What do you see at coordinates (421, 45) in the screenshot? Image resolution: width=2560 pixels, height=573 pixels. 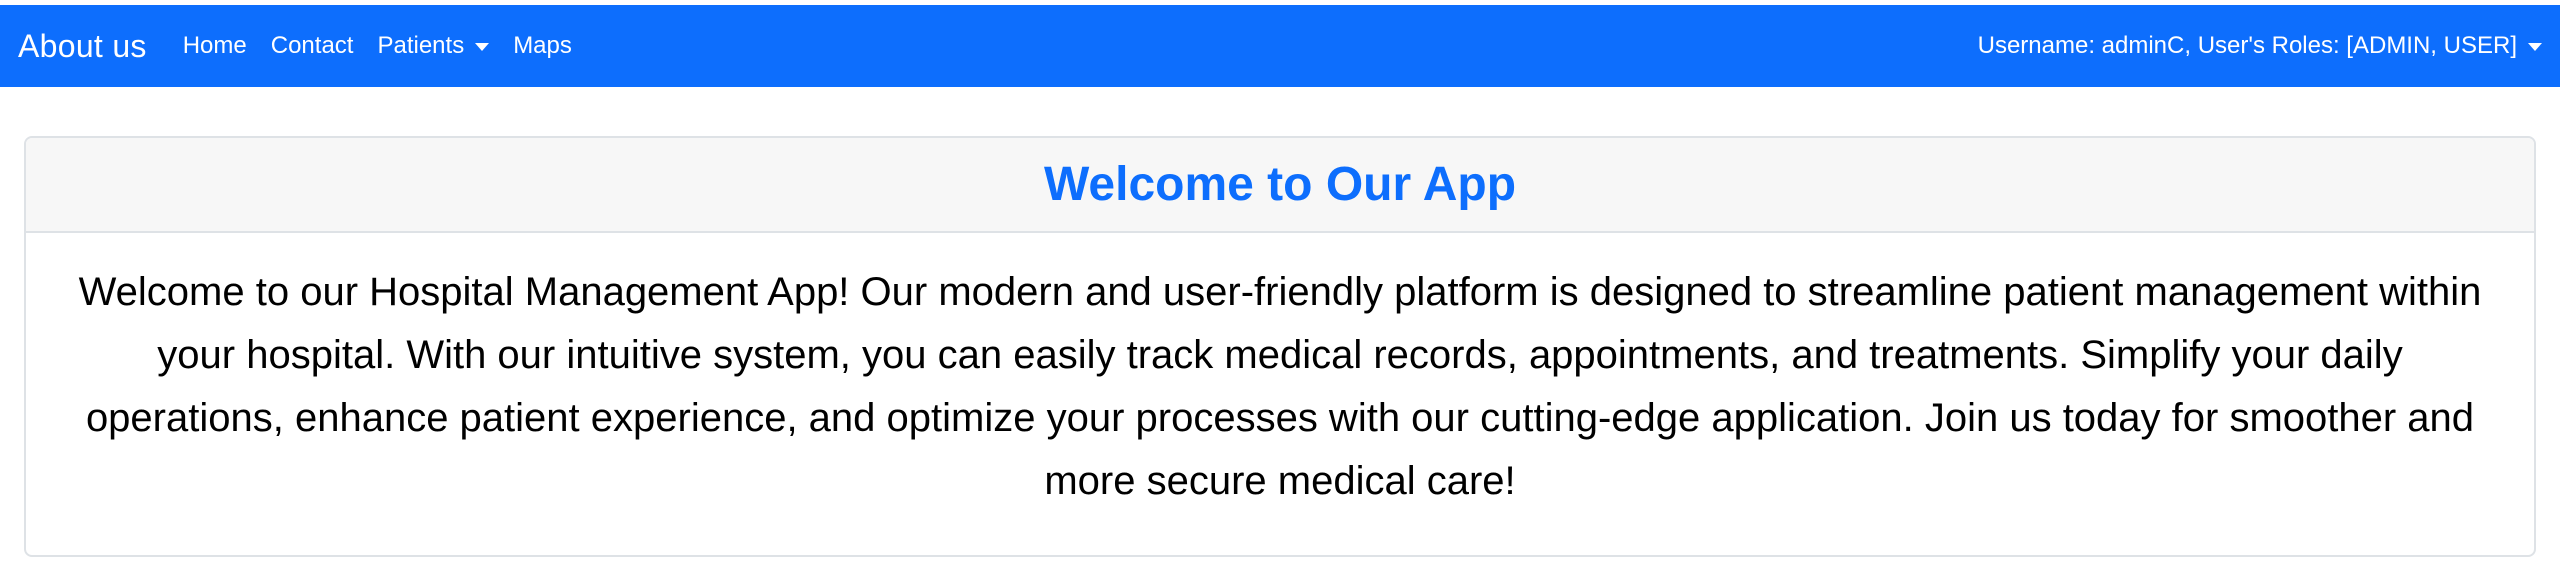 I see `nav-dropdown-patients-label: Patients` at bounding box center [421, 45].